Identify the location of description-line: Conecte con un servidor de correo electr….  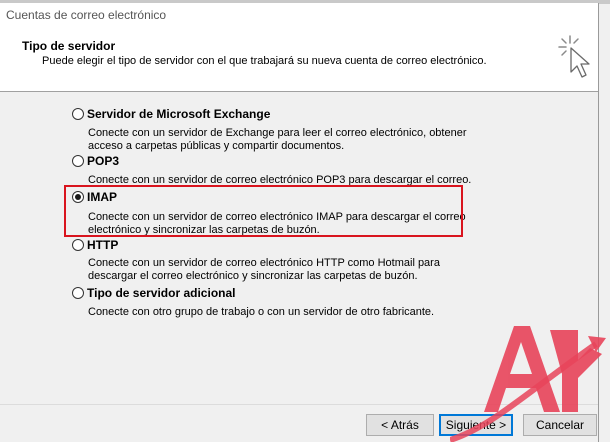
(264, 263).